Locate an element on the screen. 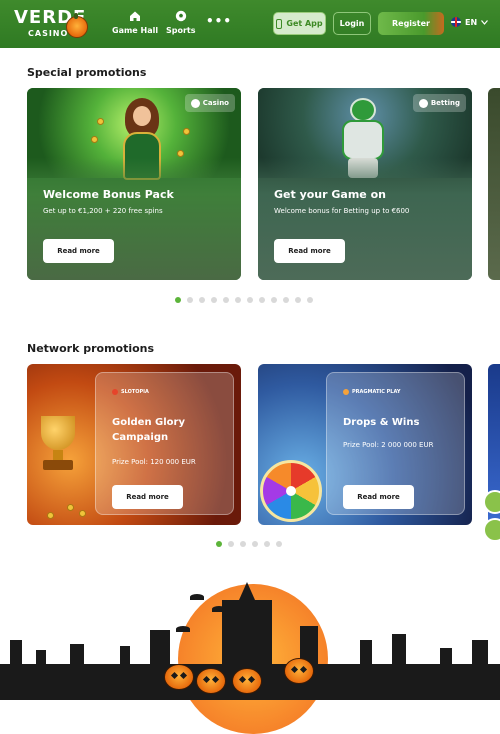 The width and height of the screenshot is (500, 734). logo-subtitle: CASINO is located at coordinates (48, 33).